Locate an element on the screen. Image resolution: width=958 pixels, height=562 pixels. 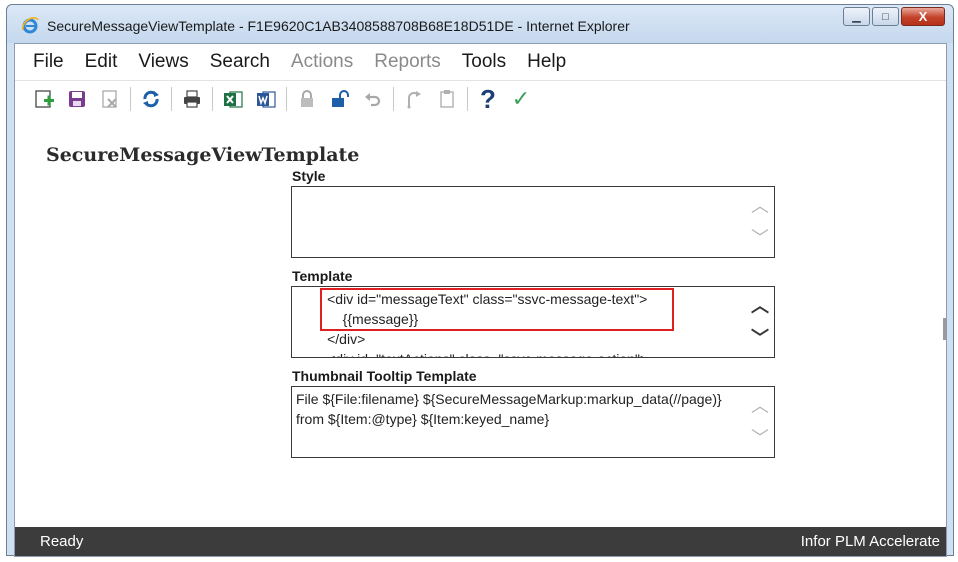
template-scrollbar: ︿ ﹀ is located at coordinates (760, 322).